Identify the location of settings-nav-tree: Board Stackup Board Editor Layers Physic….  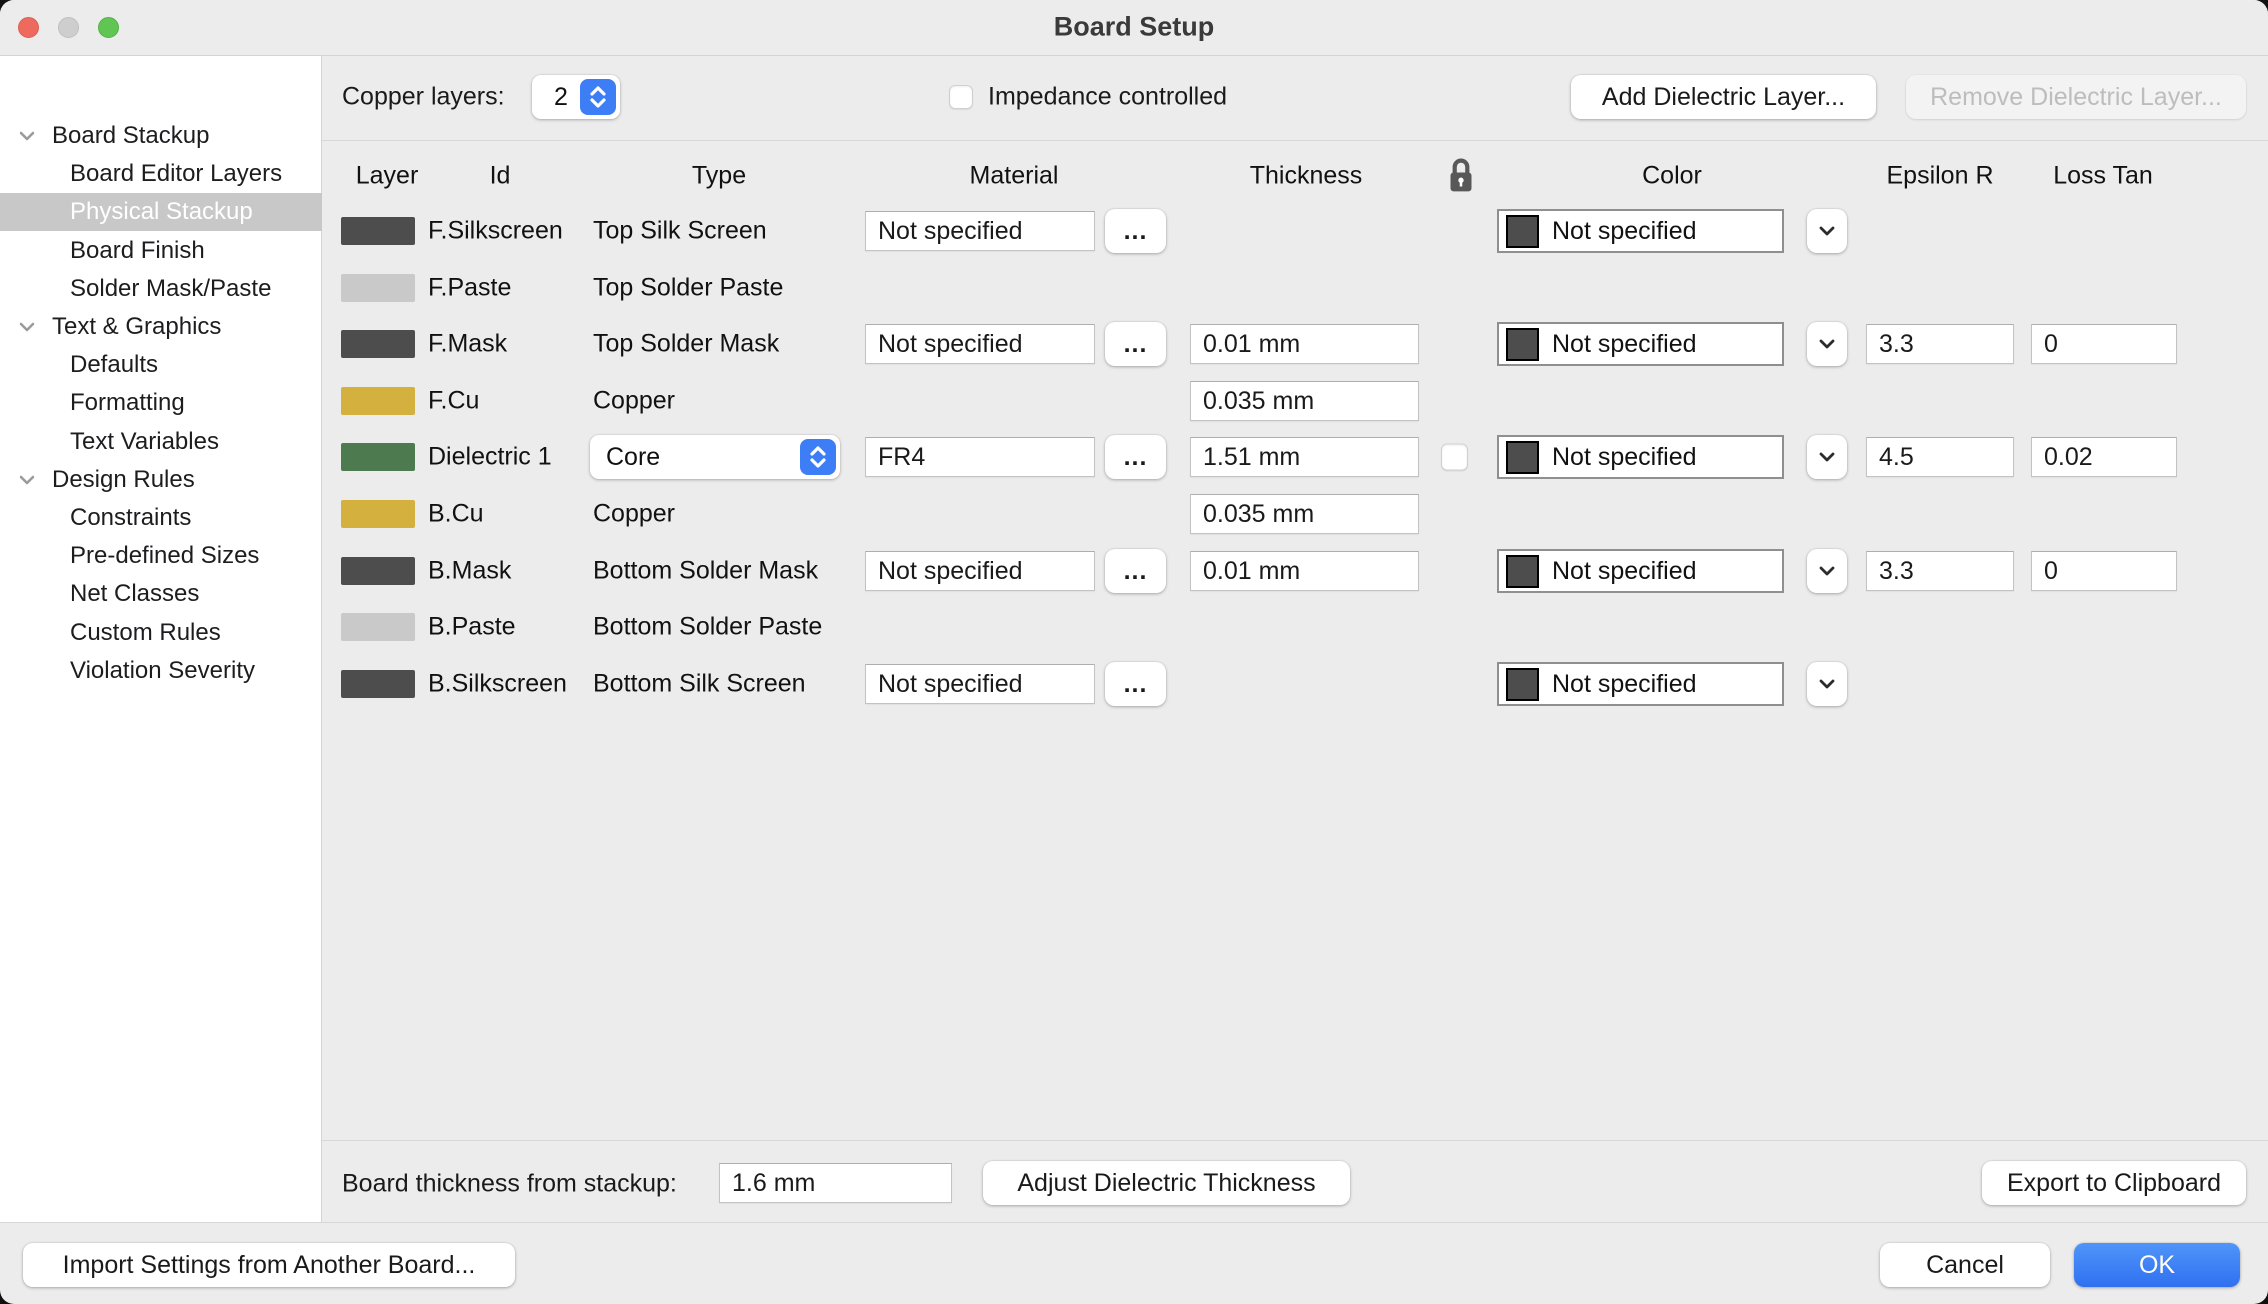
(161, 639).